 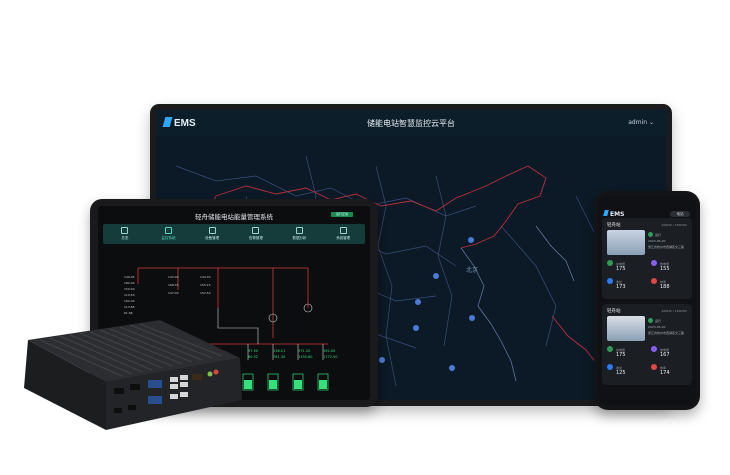 I want to click on box-pc-image, so click(x=133, y=375).